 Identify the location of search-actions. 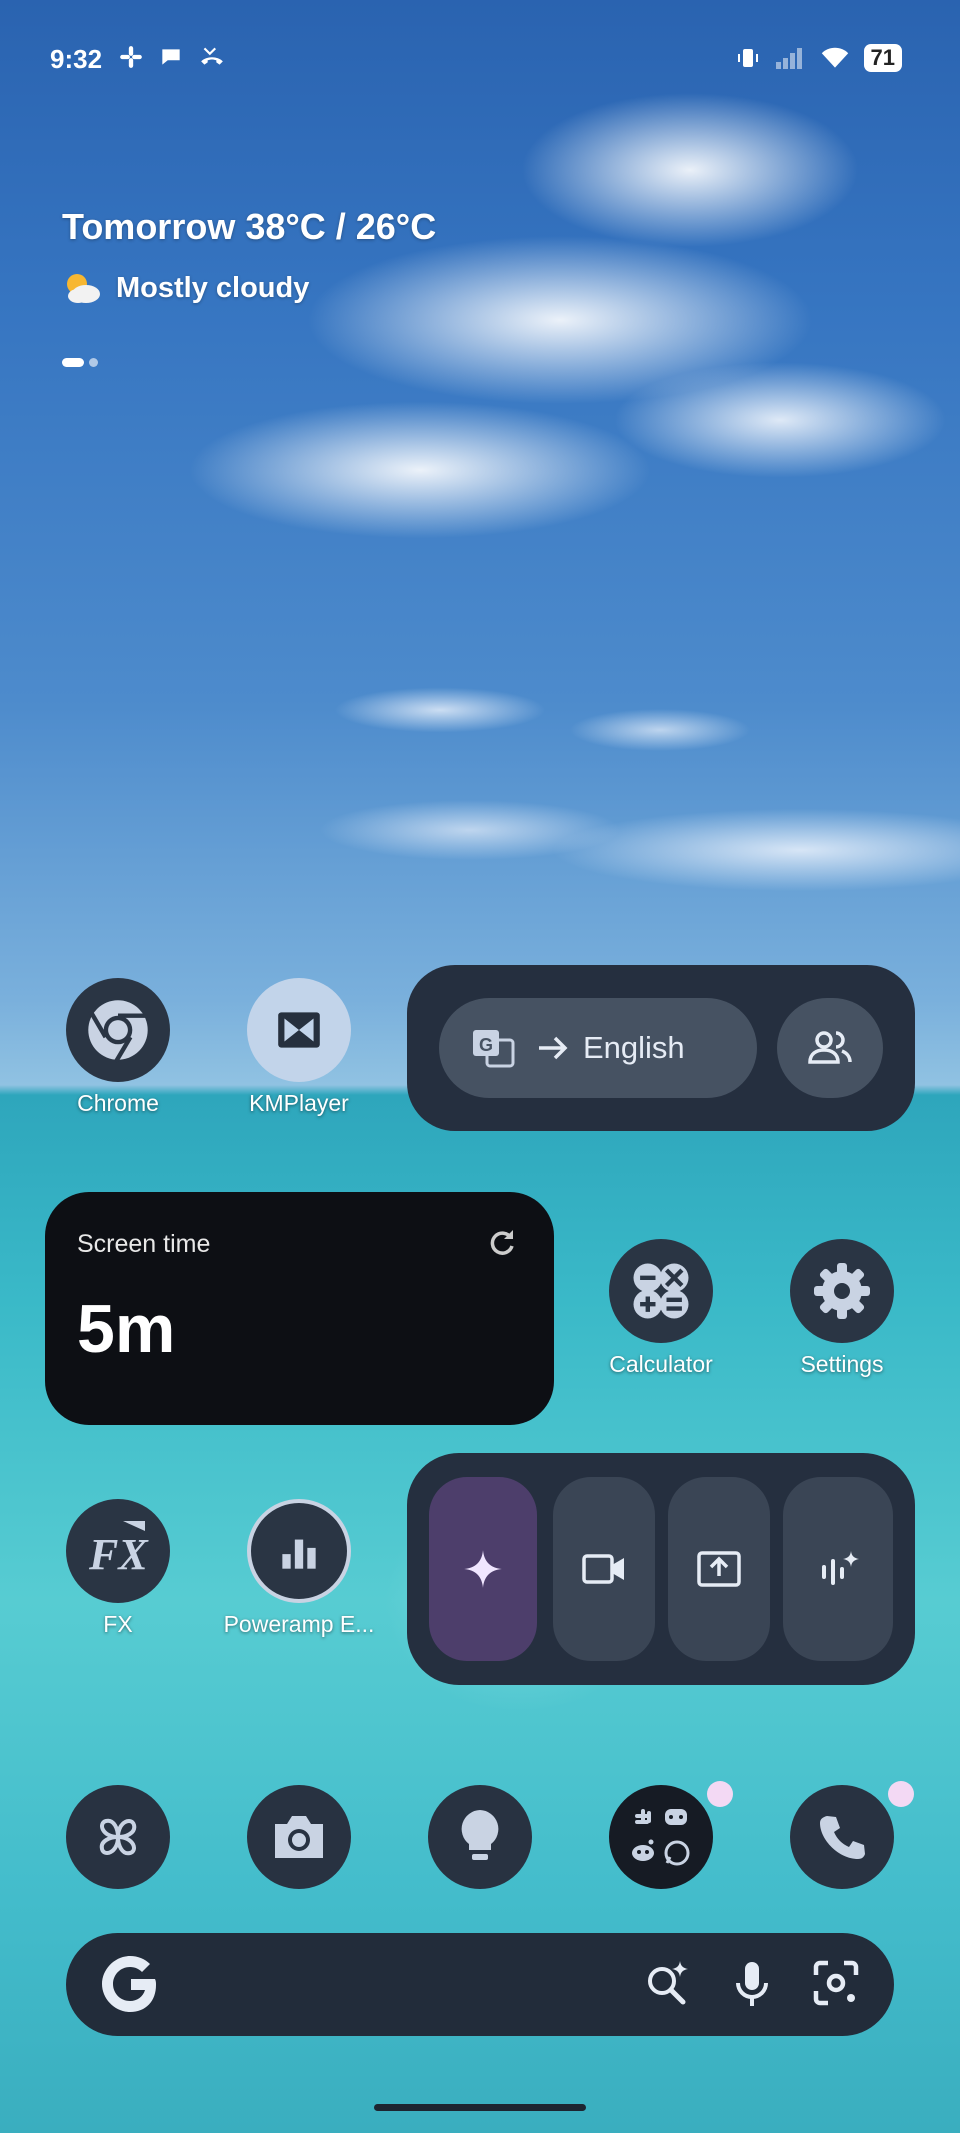
(751, 1984).